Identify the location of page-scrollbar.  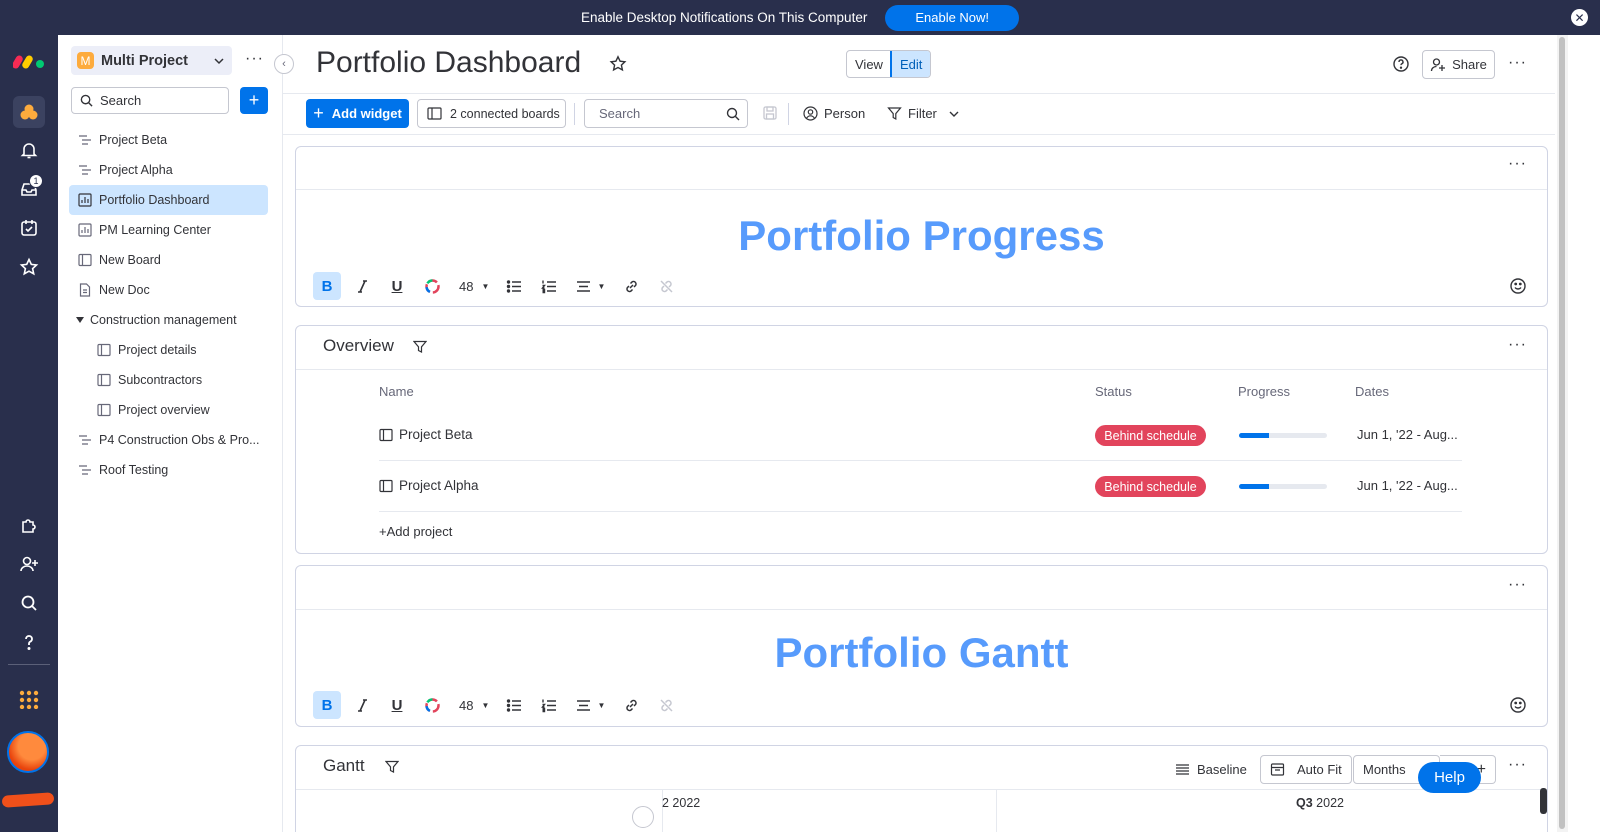
(1562, 433).